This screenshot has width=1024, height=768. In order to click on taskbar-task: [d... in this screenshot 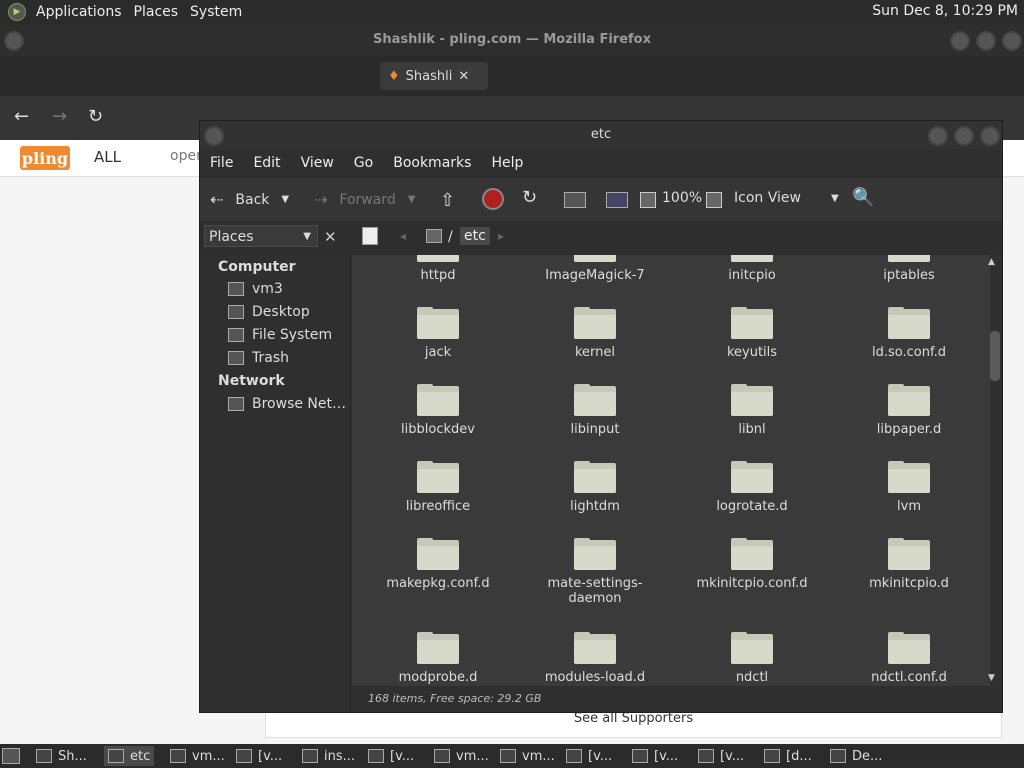, I will do `click(788, 756)`.